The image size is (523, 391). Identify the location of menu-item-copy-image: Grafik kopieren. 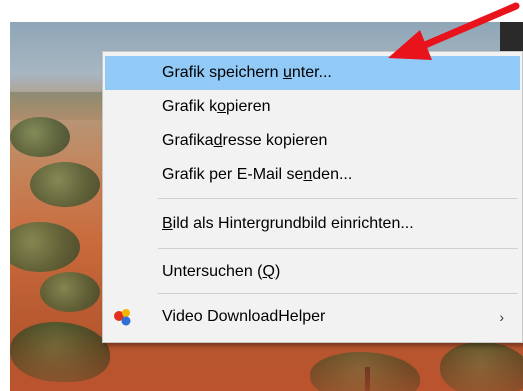
(312, 107).